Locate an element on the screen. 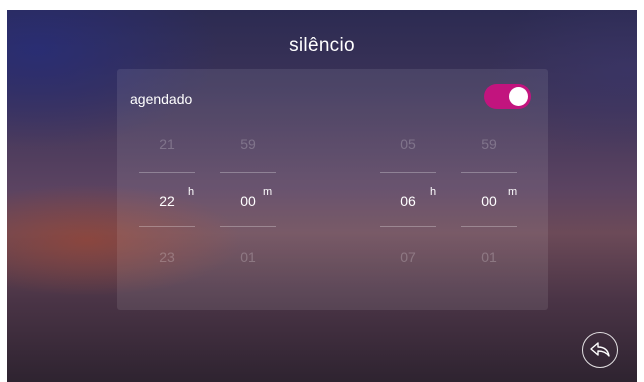 The width and height of the screenshot is (644, 382). start-minute-unit: m is located at coordinates (268, 192).